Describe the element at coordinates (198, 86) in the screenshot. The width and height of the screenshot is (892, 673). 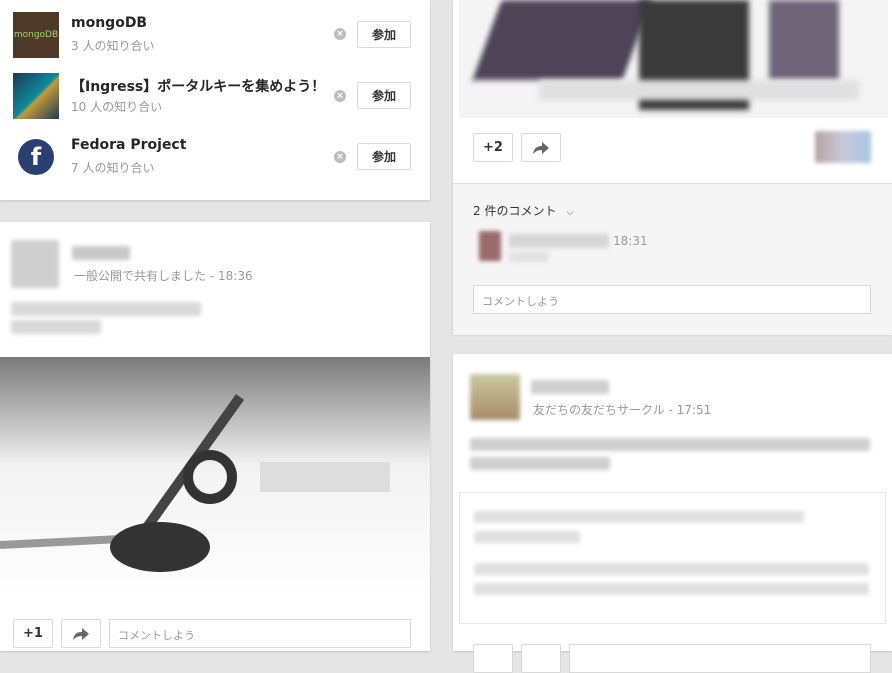
I see `community-name: 【Ingress】ポータルキーを集めよう！` at that location.